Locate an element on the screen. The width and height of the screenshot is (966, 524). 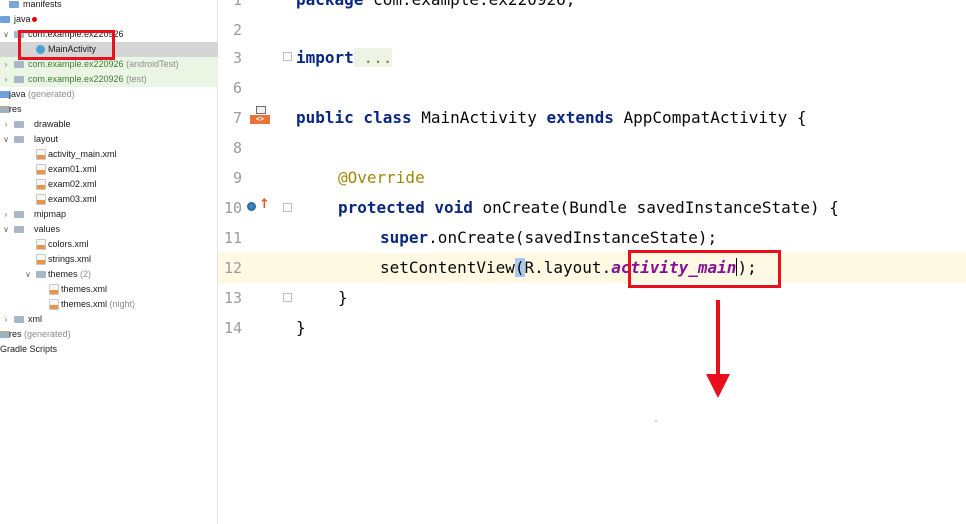
annotation-arrow is located at coordinates (718, 339).